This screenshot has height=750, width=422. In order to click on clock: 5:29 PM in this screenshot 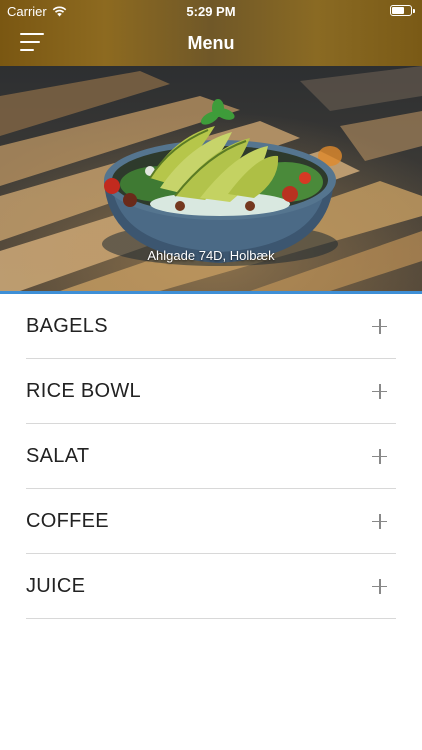, I will do `click(211, 11)`.